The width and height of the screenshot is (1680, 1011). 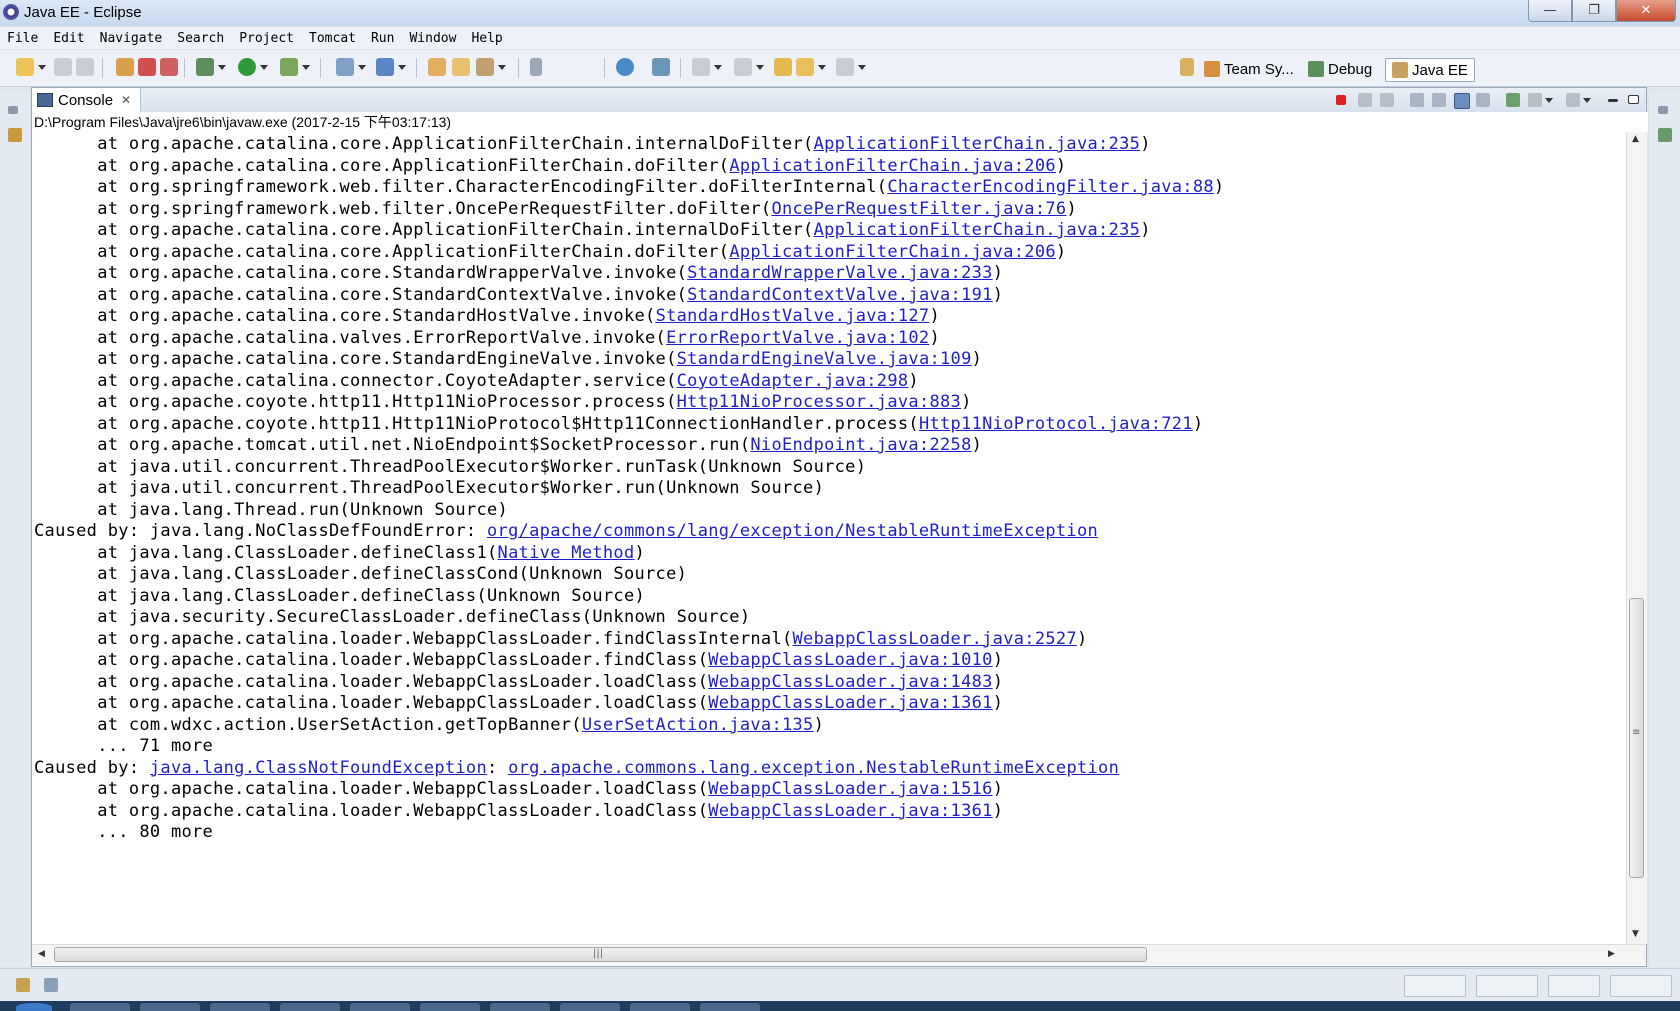 I want to click on scroll-up-icon: ▲, so click(x=1635, y=139).